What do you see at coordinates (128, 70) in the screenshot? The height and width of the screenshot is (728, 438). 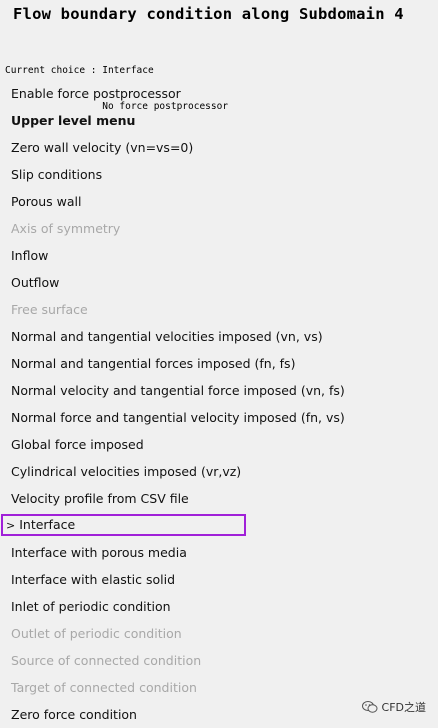 I see `current-choice-value-1: Interface` at bounding box center [128, 70].